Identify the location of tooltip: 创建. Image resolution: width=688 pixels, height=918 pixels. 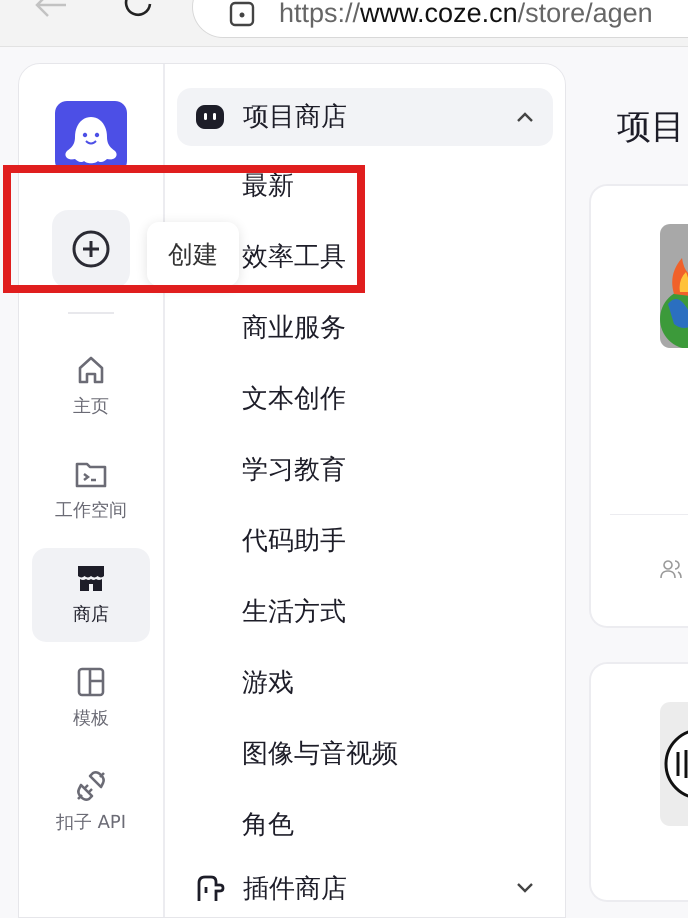
(193, 254).